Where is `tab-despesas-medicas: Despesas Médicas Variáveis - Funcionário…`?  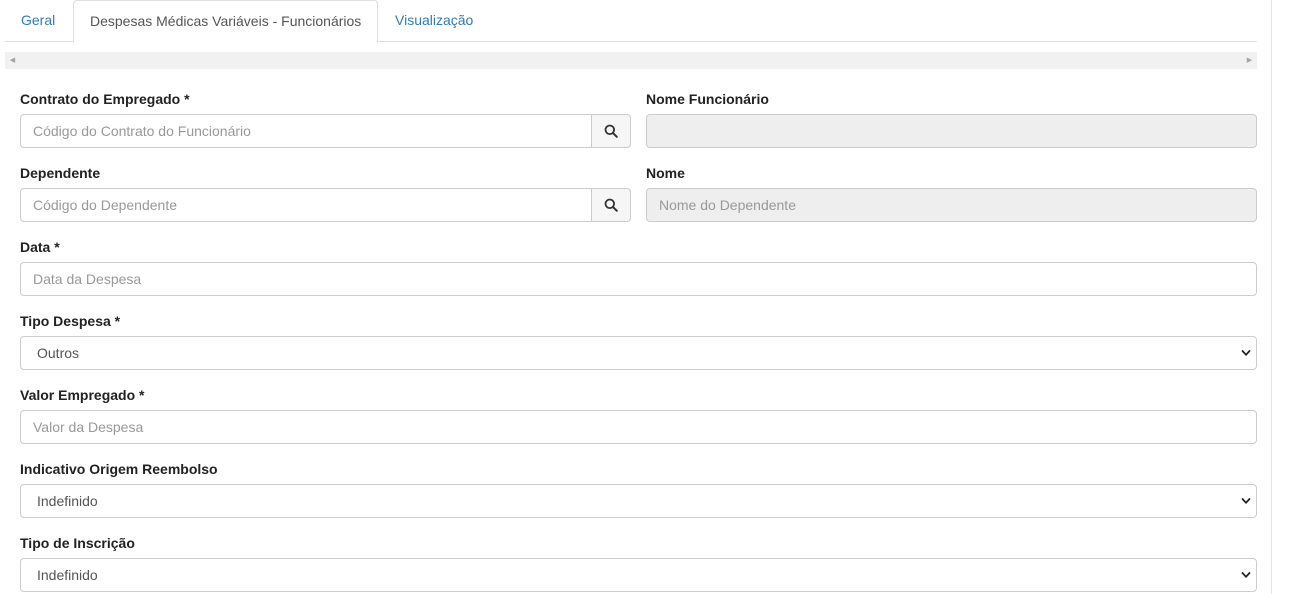 tab-despesas-medicas: Despesas Médicas Variáveis - Funcionário… is located at coordinates (226, 21).